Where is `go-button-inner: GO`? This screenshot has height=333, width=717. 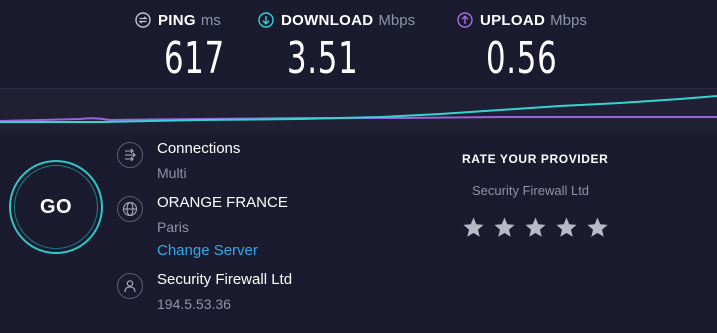 go-button-inner: GO is located at coordinates (56, 207).